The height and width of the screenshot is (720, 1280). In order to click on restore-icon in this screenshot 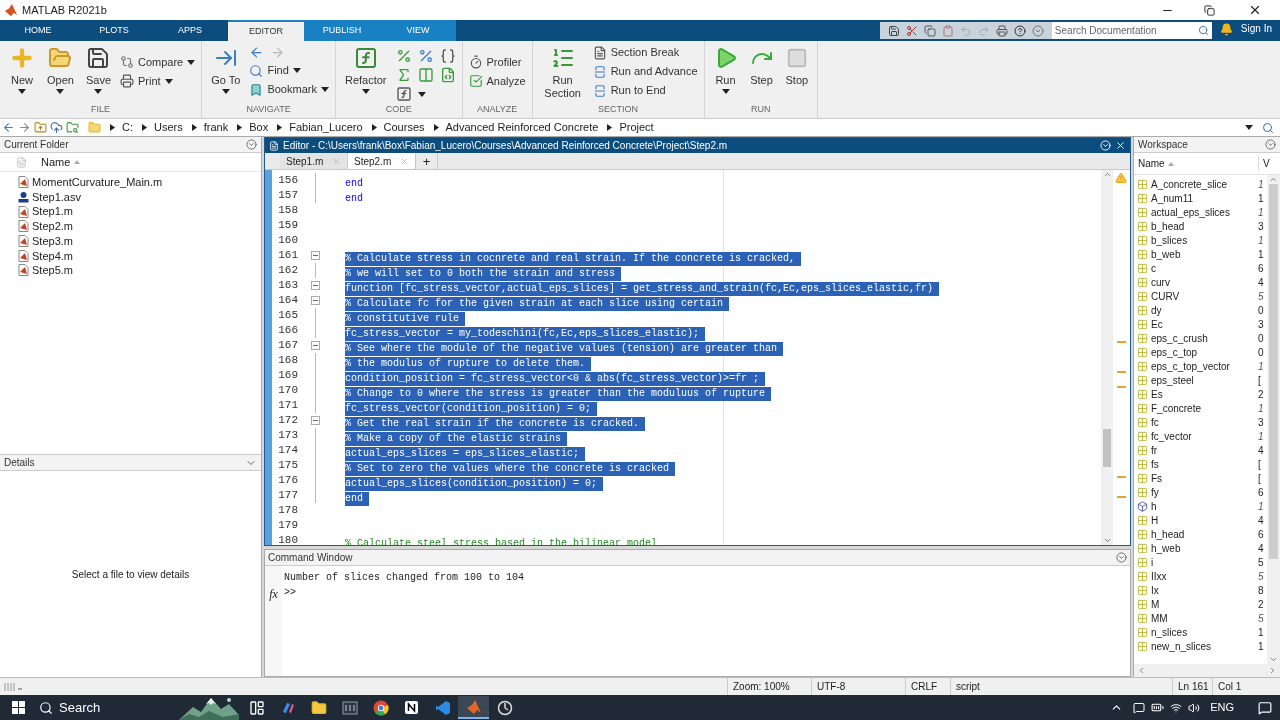, I will do `click(1209, 10)`.